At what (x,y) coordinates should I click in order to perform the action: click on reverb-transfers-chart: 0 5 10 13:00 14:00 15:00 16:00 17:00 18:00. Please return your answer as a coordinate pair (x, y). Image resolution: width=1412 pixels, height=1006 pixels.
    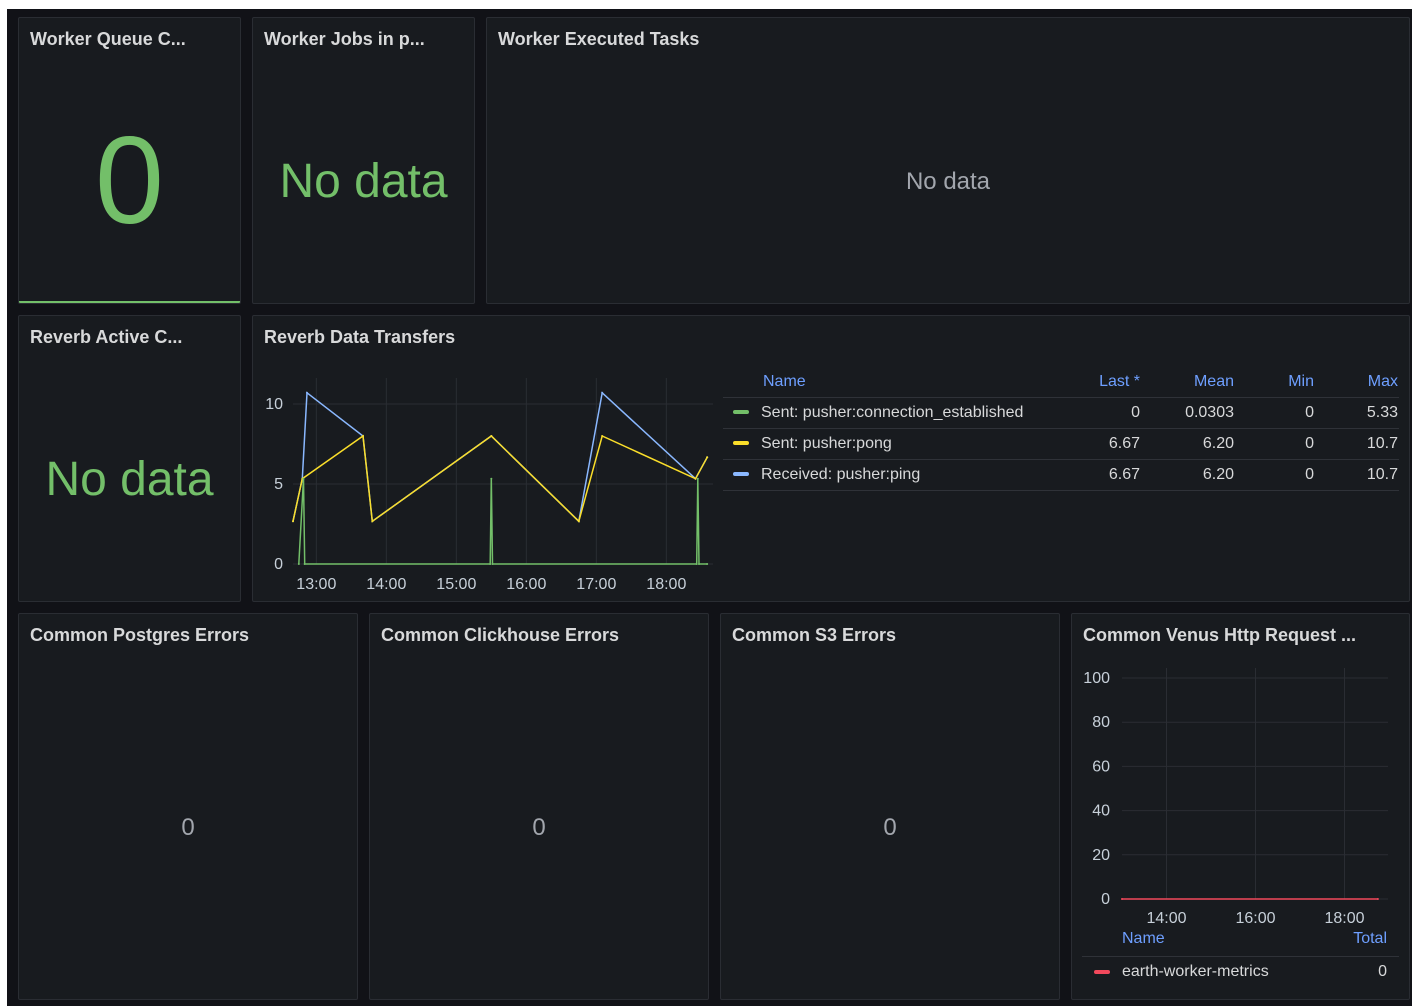
    Looking at the image, I should click on (488, 459).